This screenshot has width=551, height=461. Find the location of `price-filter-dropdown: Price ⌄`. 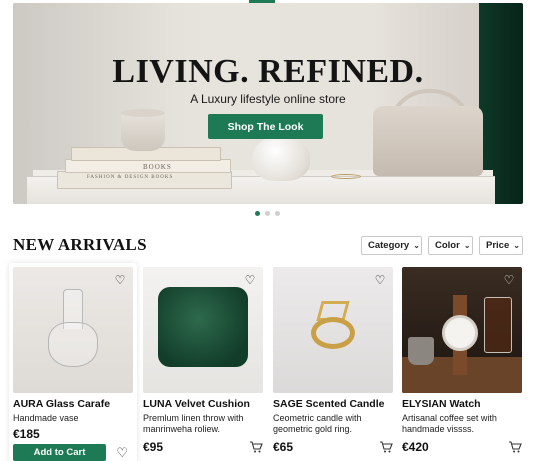

price-filter-dropdown: Price ⌄ is located at coordinates (501, 245).